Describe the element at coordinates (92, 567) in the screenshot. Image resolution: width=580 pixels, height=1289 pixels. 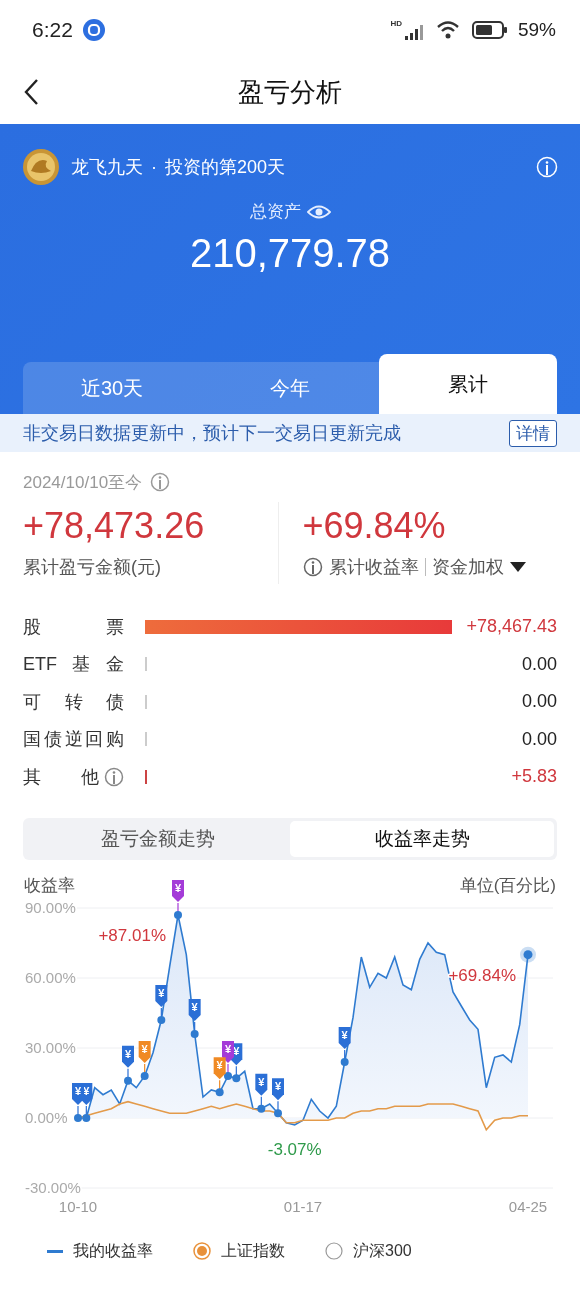
I see `profit-label: 累计盈亏金额(元)` at that location.